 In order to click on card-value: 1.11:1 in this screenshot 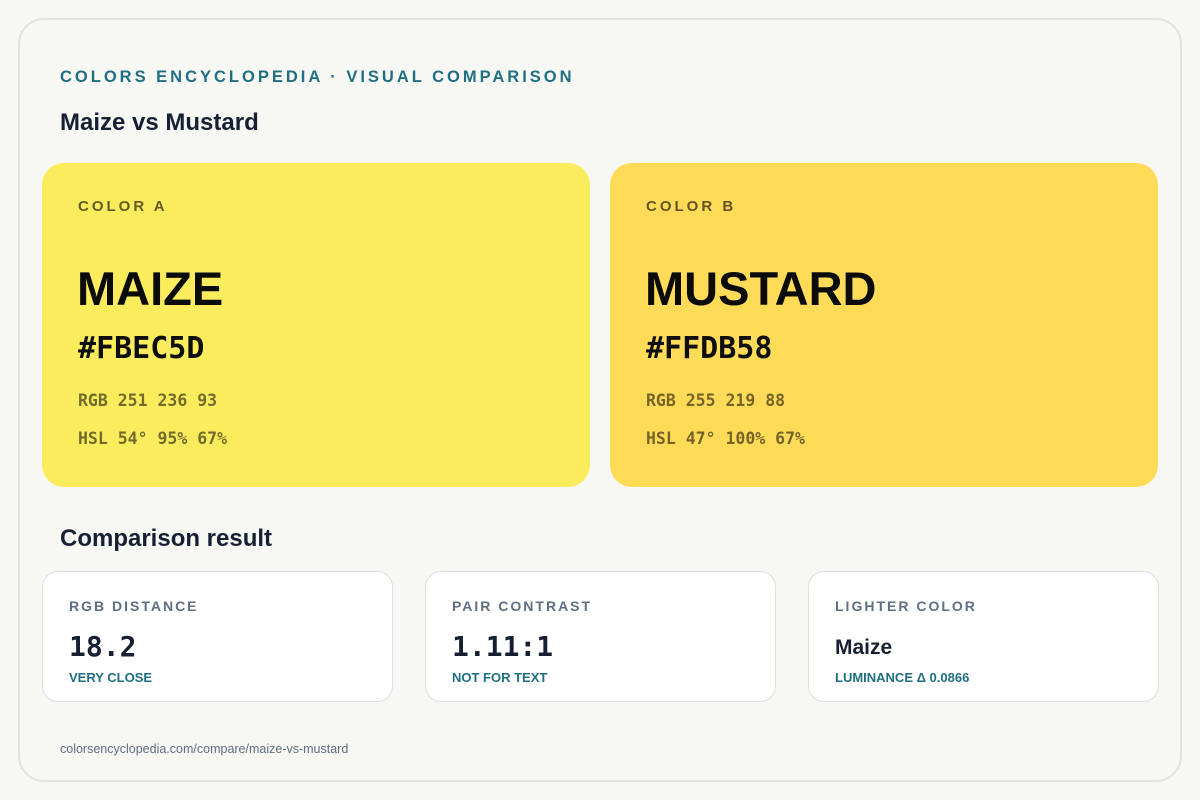, I will do `click(503, 646)`.